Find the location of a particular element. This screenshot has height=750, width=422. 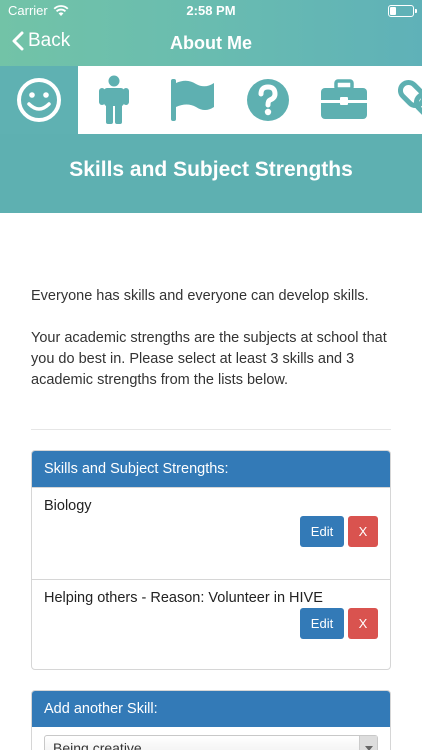

tab-about-me is located at coordinates (39, 100).